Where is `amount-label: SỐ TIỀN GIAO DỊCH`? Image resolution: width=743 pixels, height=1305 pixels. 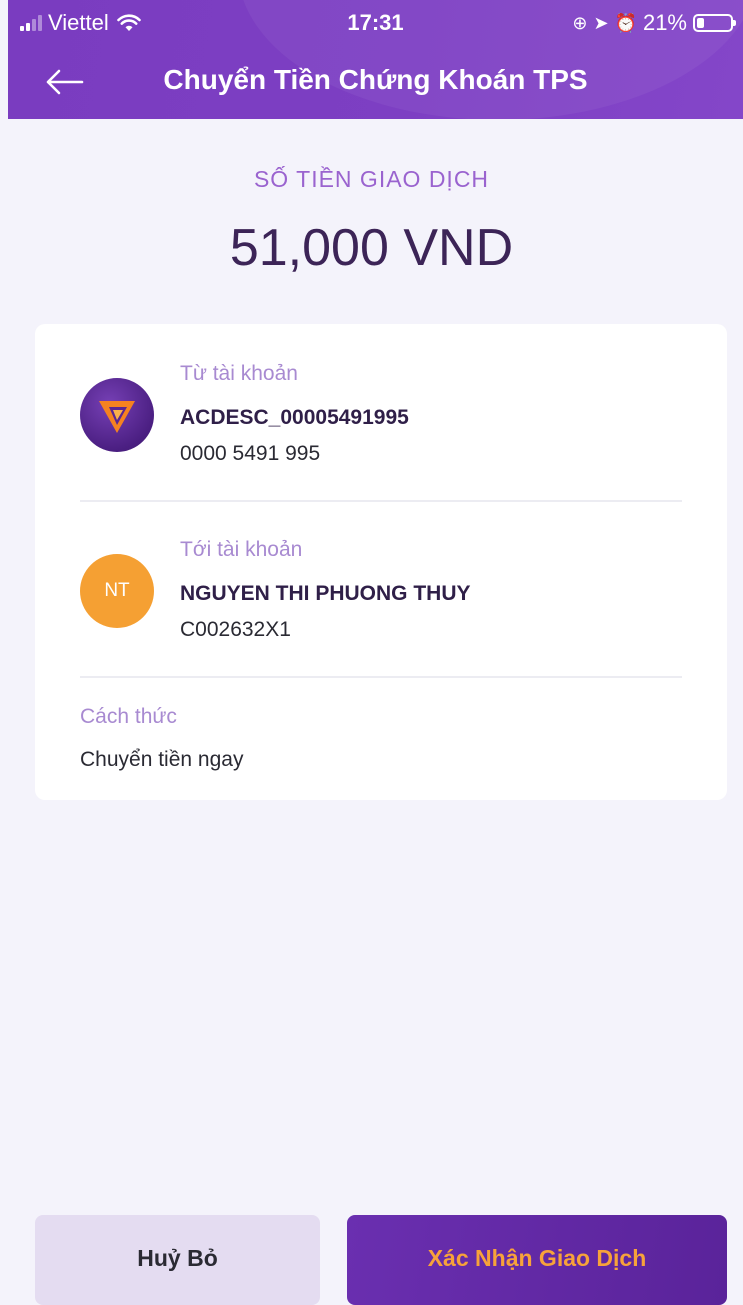 amount-label: SỐ TIỀN GIAO DỊCH is located at coordinates (371, 179).